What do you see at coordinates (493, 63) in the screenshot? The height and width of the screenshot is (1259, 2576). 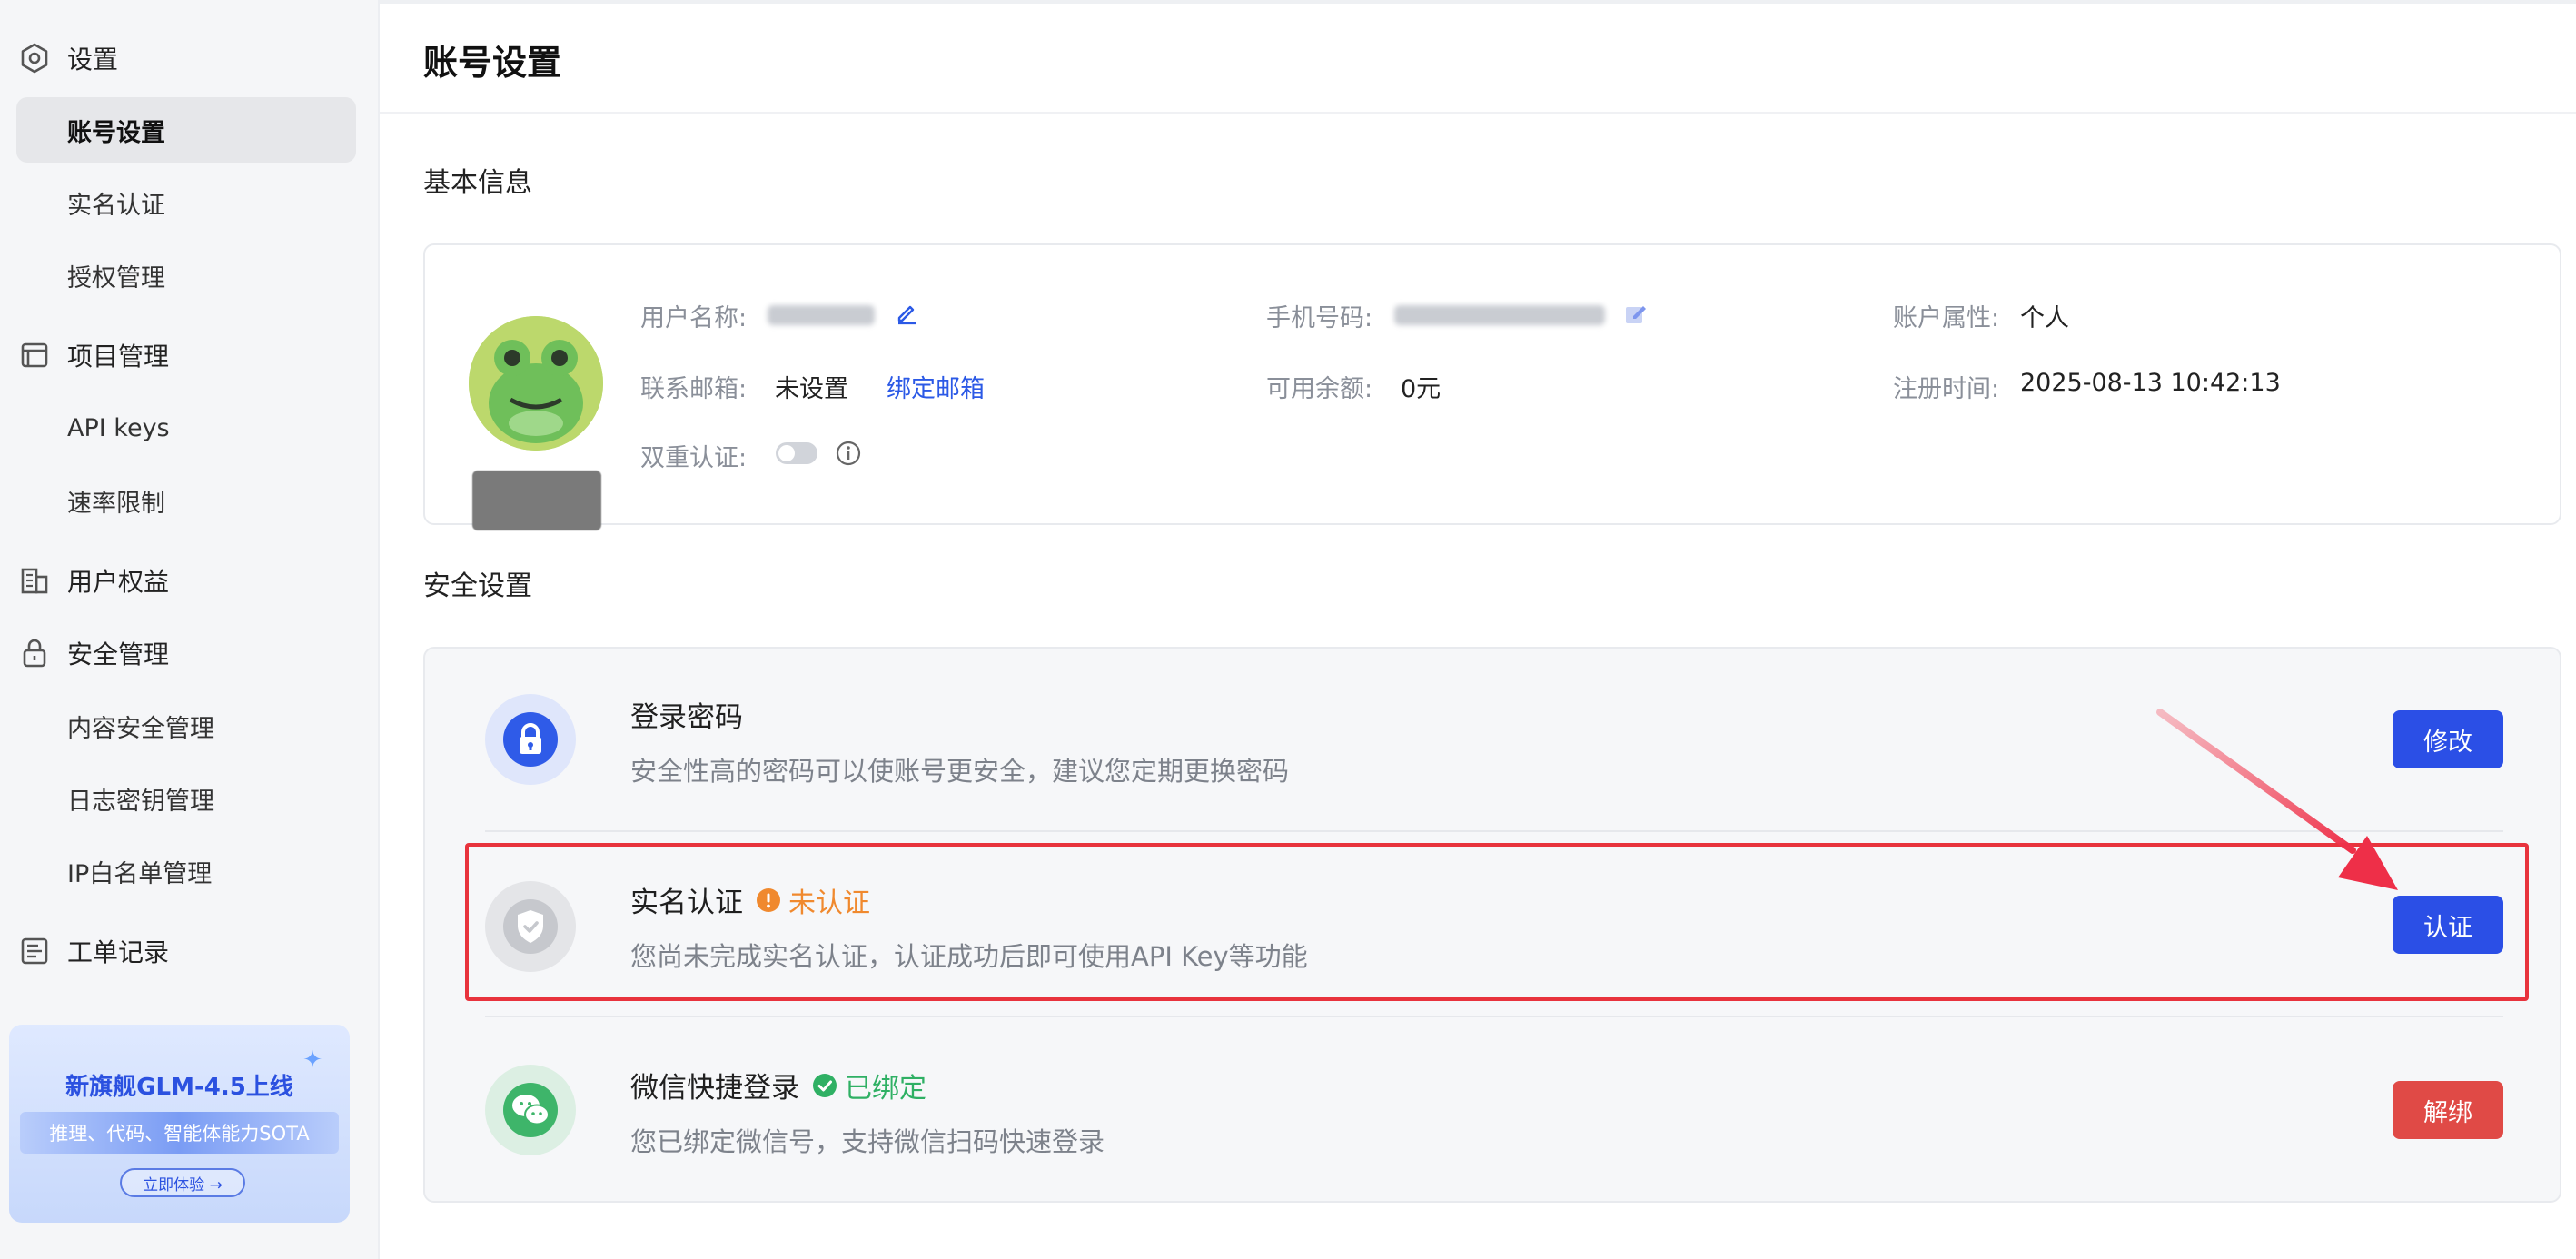 I see `page-title: 账号设置` at bounding box center [493, 63].